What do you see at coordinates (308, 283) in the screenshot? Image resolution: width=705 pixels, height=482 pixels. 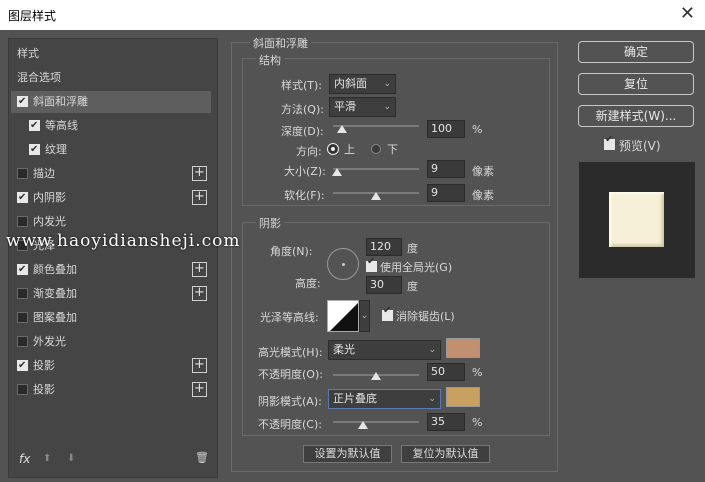 I see `altitude-label: 高度:` at bounding box center [308, 283].